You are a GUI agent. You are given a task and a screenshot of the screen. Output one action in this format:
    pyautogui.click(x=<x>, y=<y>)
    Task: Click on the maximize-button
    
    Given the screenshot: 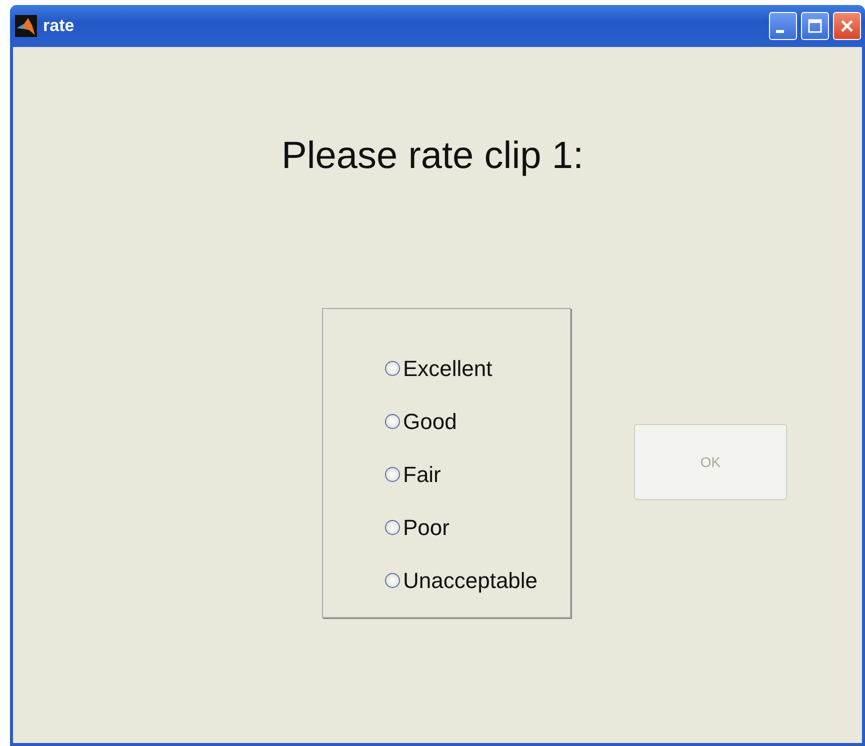 What is the action you would take?
    pyautogui.click(x=815, y=26)
    